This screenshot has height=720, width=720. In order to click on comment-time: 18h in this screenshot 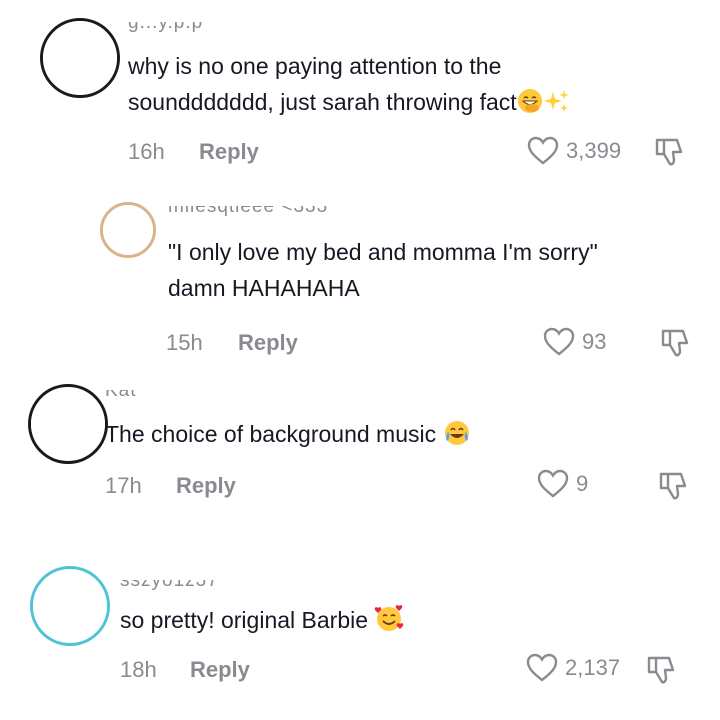, I will do `click(138, 669)`.